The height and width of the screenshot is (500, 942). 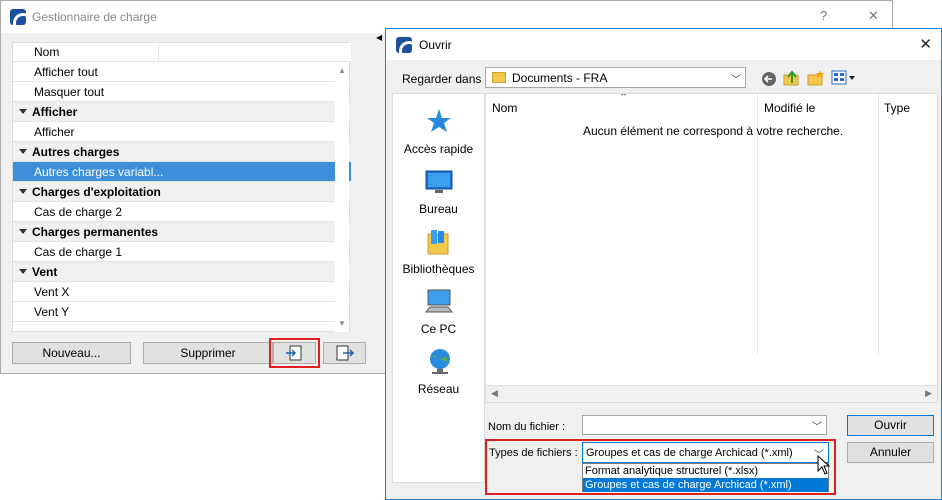 I want to click on import-icon, so click(x=293, y=353).